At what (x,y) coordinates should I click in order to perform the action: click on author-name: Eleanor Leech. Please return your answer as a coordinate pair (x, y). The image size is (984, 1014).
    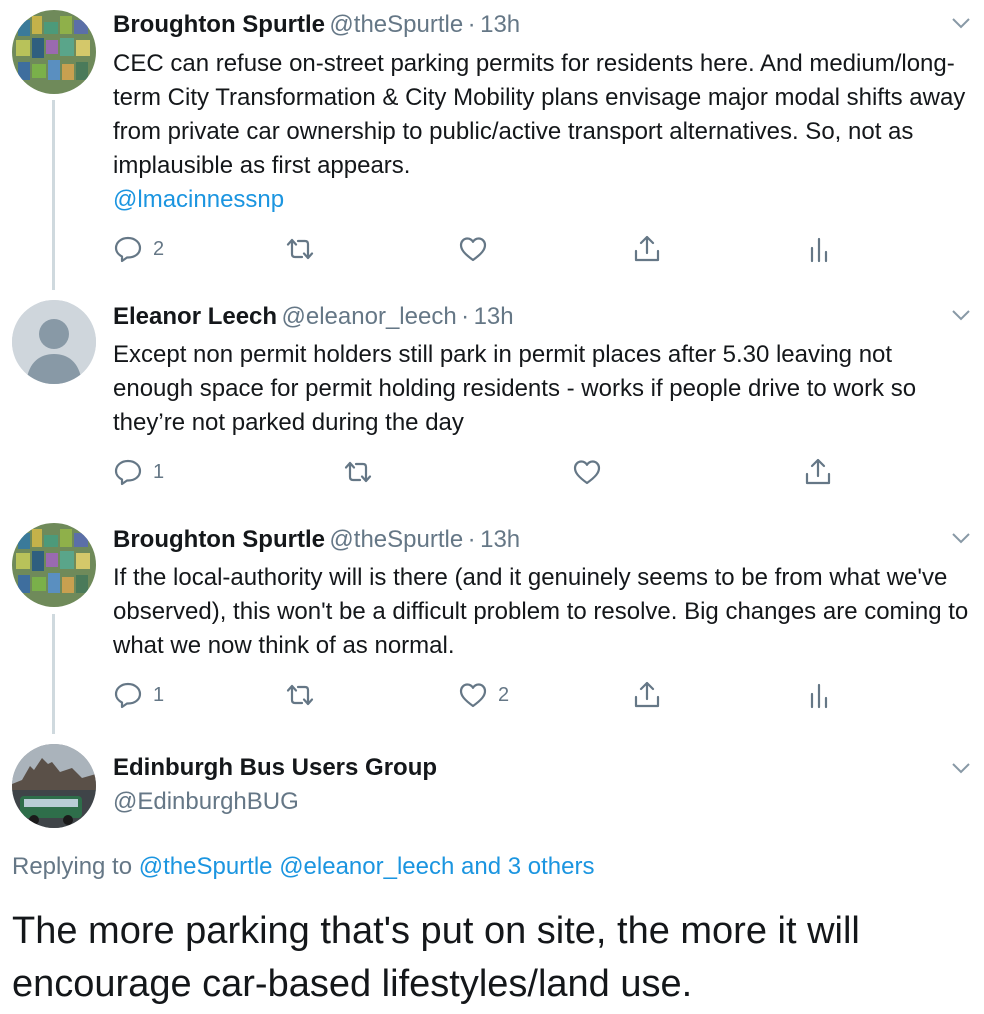
    Looking at the image, I should click on (195, 316).